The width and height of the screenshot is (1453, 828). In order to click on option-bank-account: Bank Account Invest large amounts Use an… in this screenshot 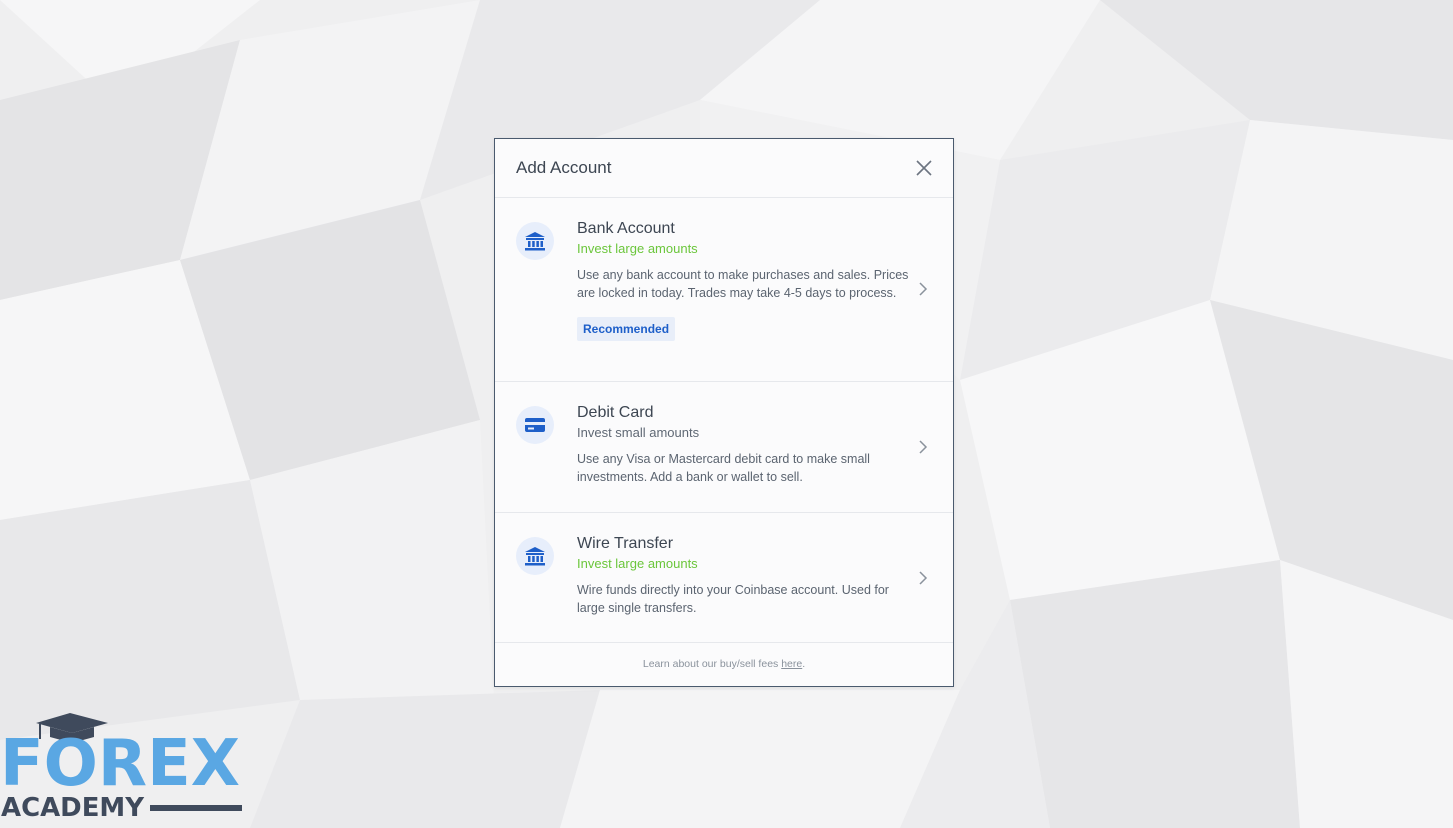, I will do `click(724, 290)`.